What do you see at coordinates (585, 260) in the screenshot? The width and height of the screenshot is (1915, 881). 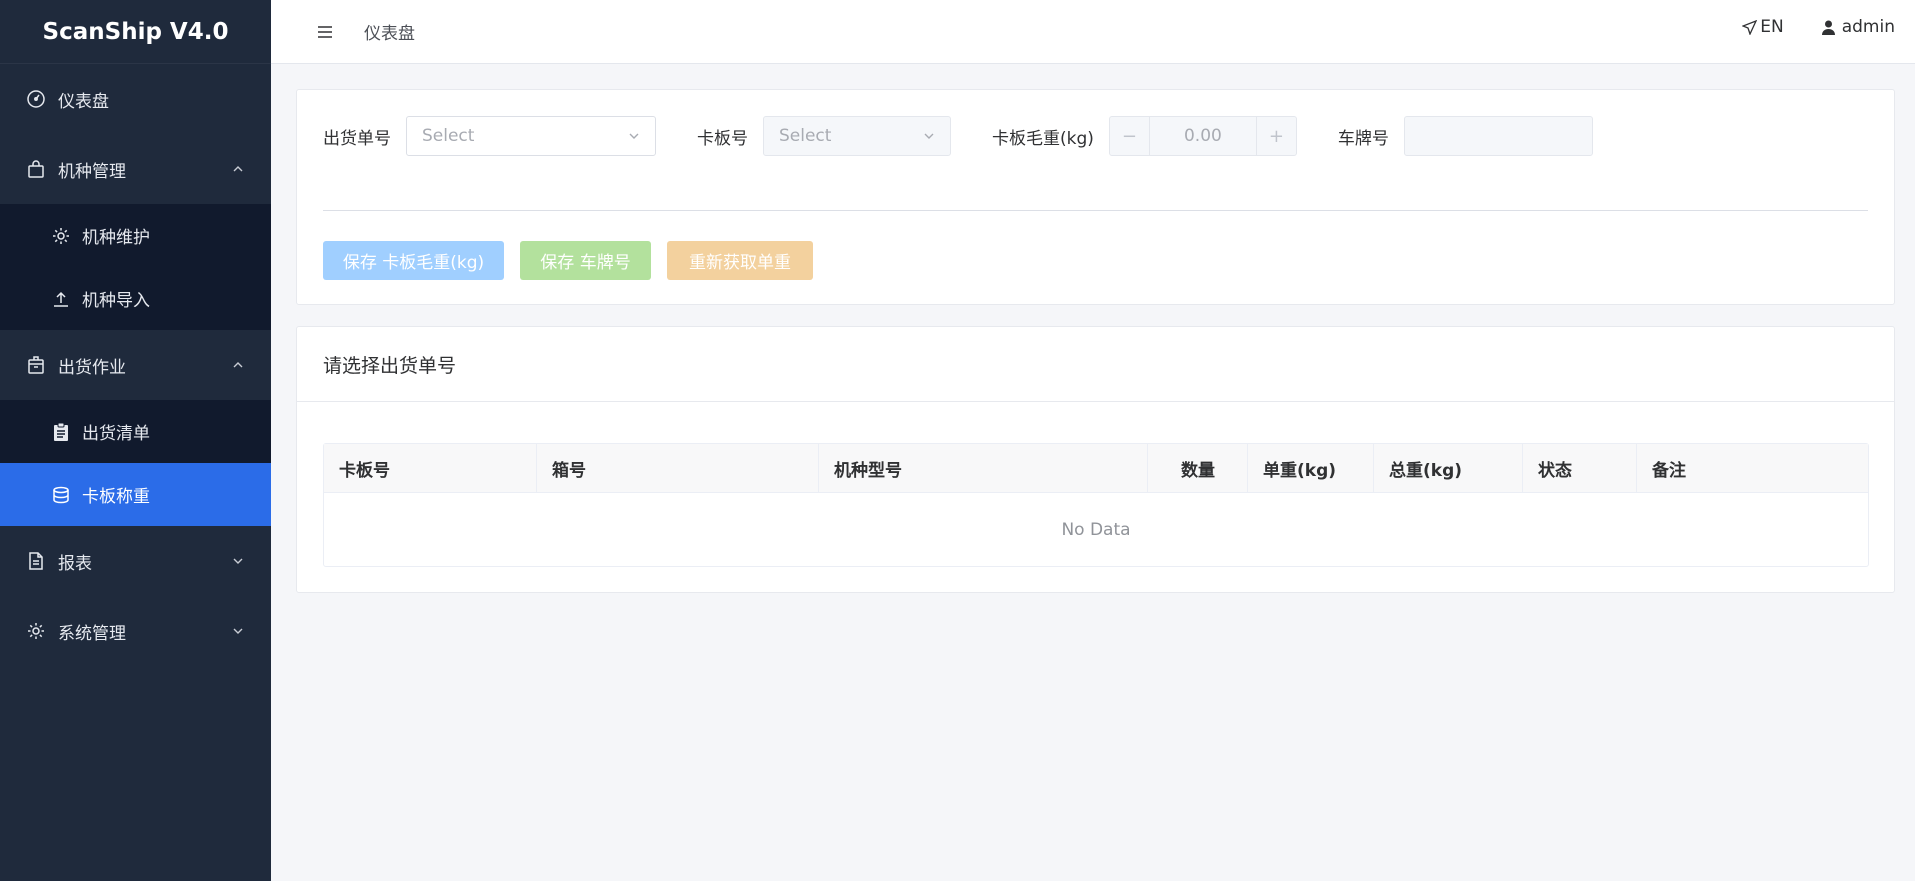 I see `save-plate-button: 保存 车牌号` at bounding box center [585, 260].